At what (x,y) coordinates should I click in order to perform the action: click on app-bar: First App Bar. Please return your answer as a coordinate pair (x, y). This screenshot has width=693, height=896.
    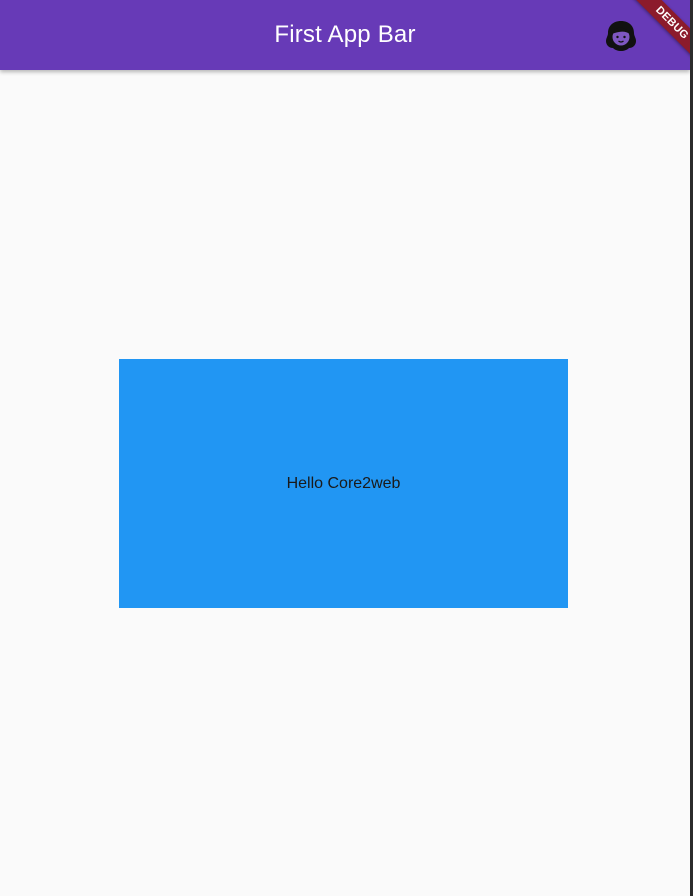
    Looking at the image, I should click on (345, 35).